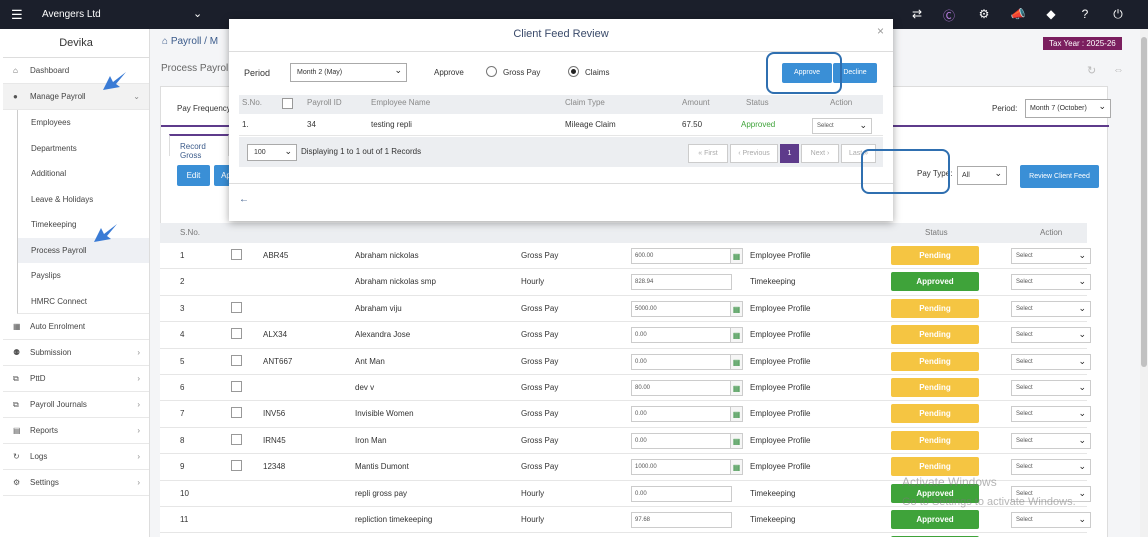  Describe the element at coordinates (681, 282) in the screenshot. I see `amount-input: 828.94` at that location.